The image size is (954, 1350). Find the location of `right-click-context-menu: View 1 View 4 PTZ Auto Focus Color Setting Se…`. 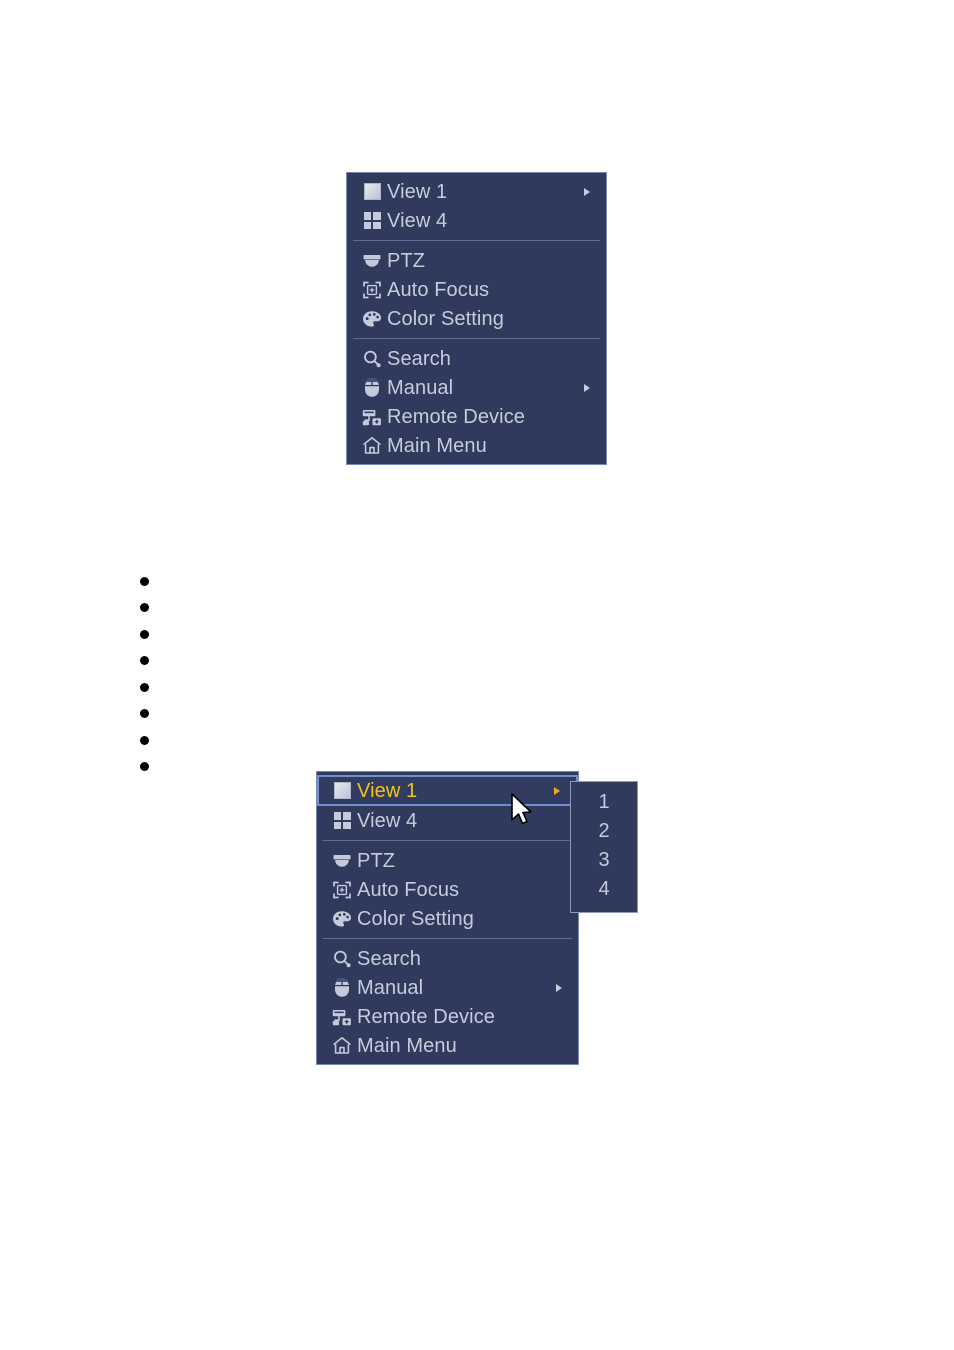

right-click-context-menu: View 1 View 4 PTZ Auto Focus Color Setting Se… is located at coordinates (476, 318).